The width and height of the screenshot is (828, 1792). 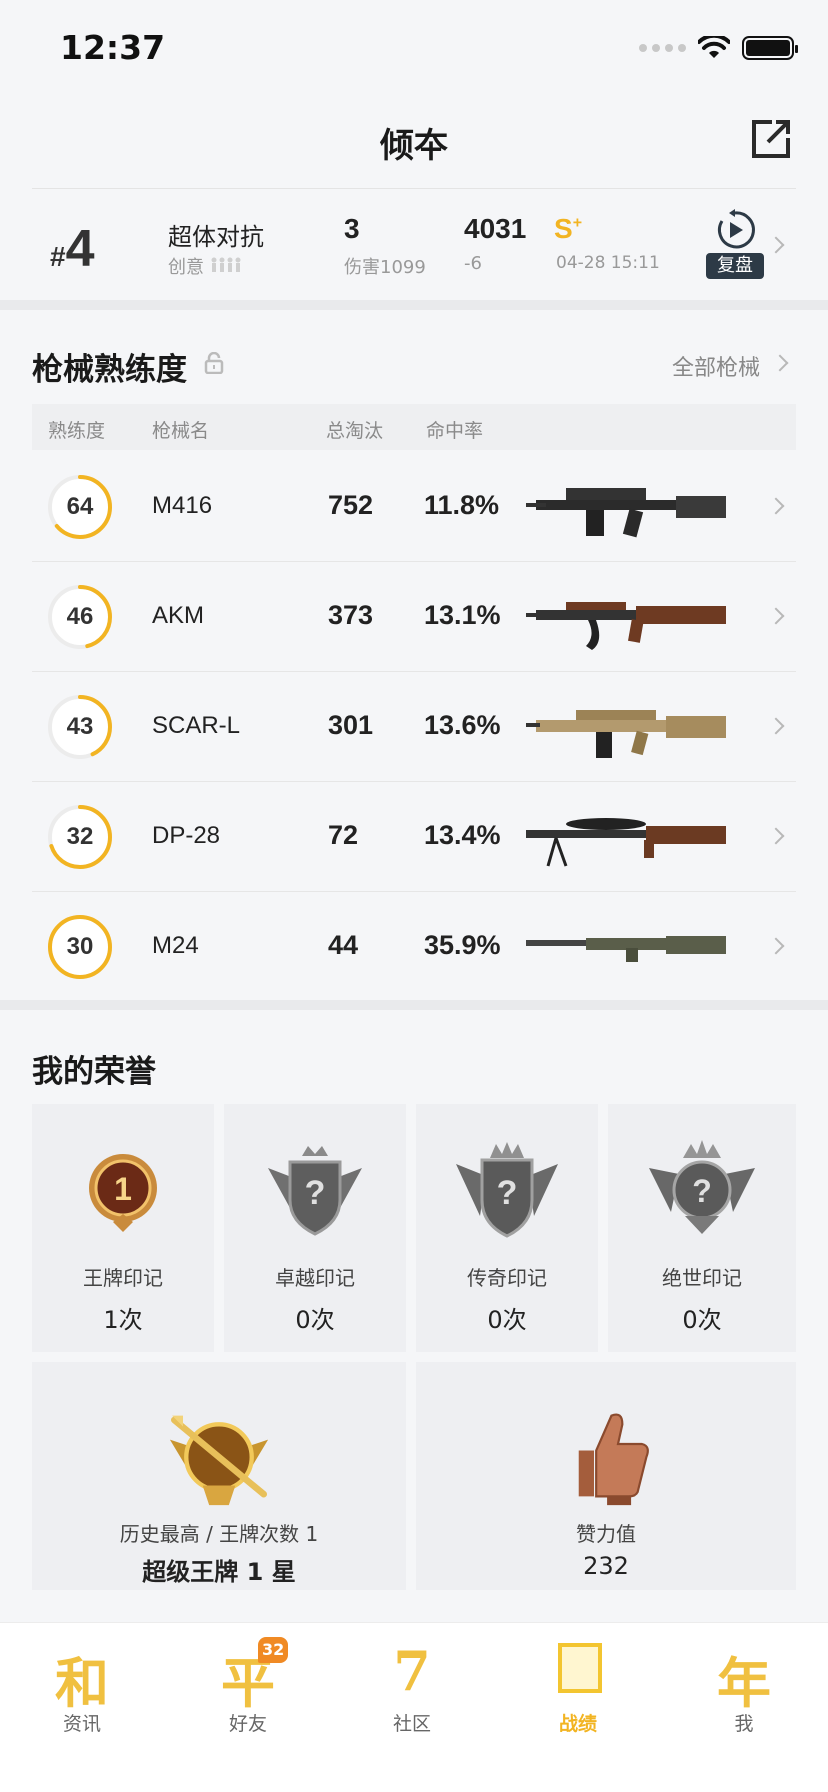 What do you see at coordinates (702, 1278) in the screenshot?
I see `honor-label: 绝世印记` at bounding box center [702, 1278].